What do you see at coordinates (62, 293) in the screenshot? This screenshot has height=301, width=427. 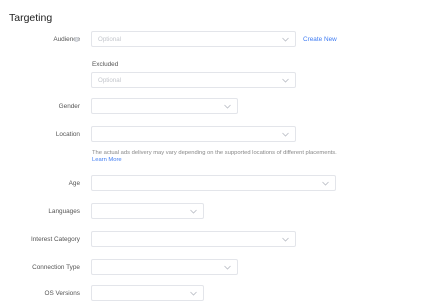 I see `os-versions-label: OS Versions` at bounding box center [62, 293].